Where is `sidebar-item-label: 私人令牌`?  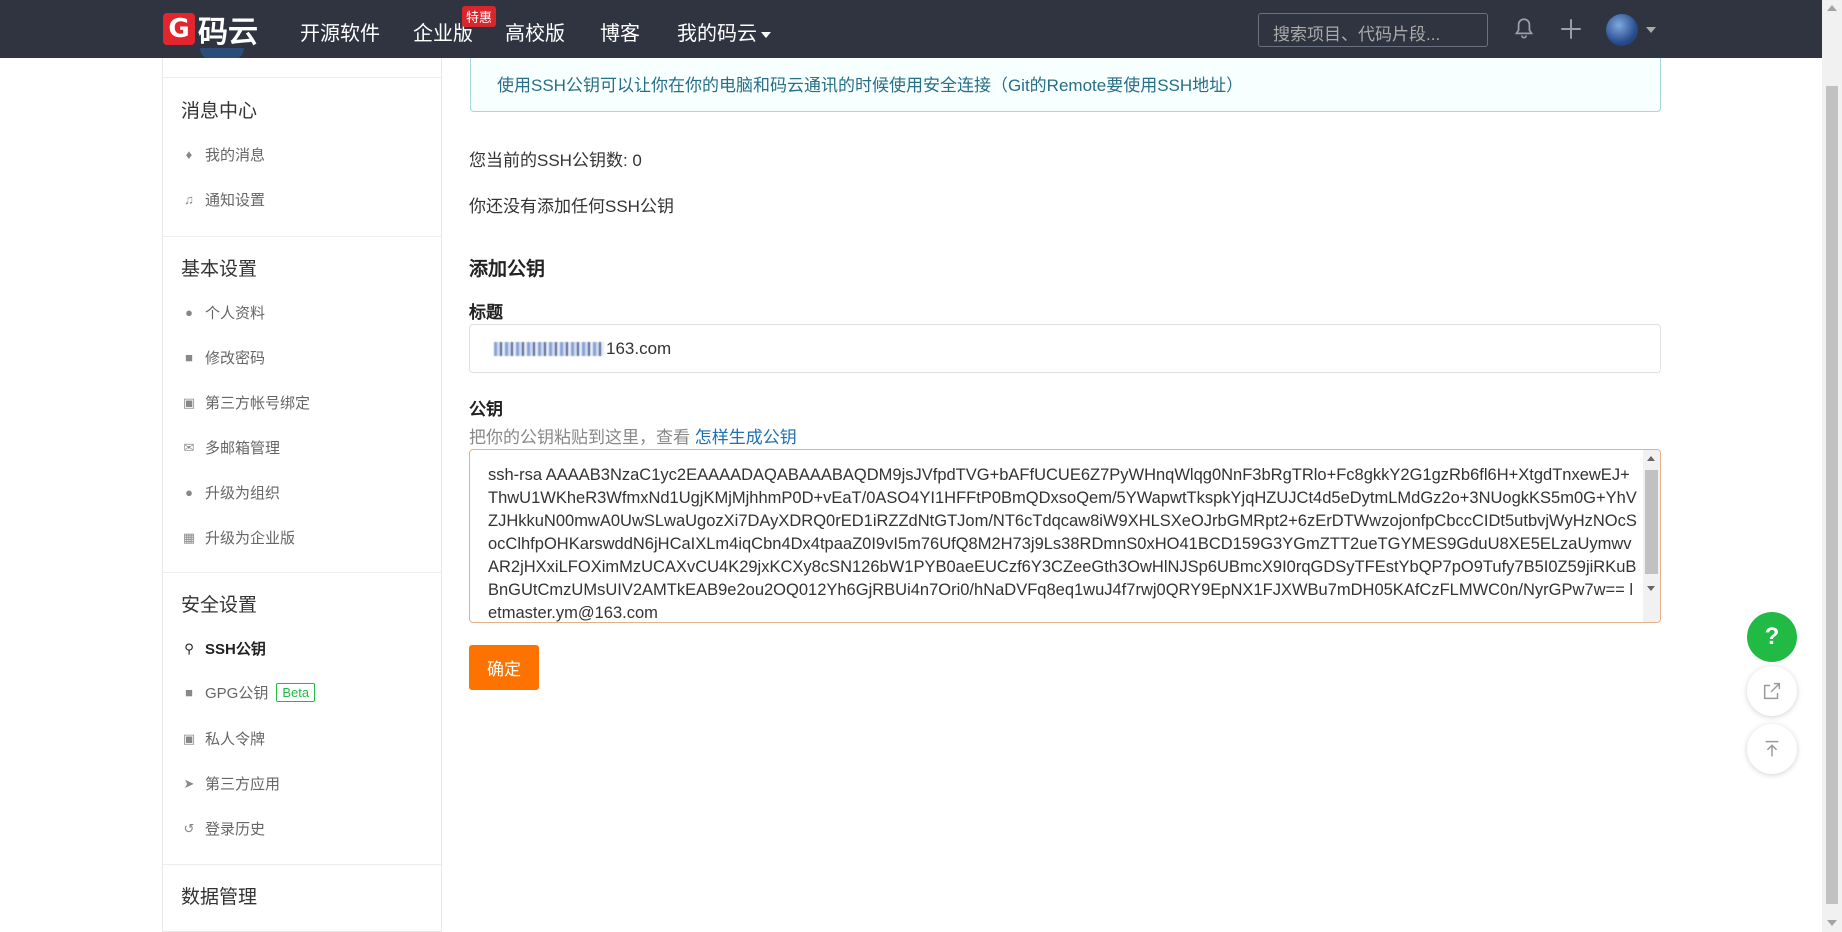 sidebar-item-label: 私人令牌 is located at coordinates (235, 739).